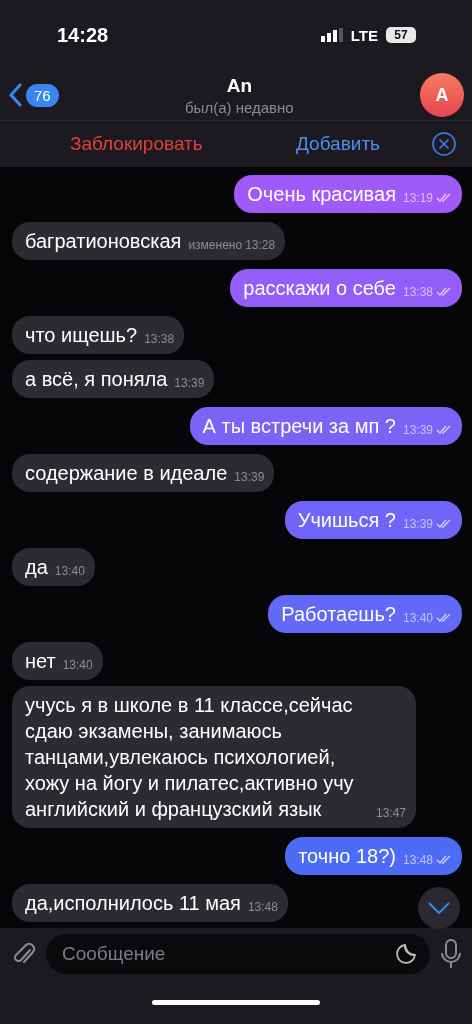 This screenshot has height=1024, width=472. Describe the element at coordinates (338, 144) in the screenshot. I see `add-button: Добавить` at that location.